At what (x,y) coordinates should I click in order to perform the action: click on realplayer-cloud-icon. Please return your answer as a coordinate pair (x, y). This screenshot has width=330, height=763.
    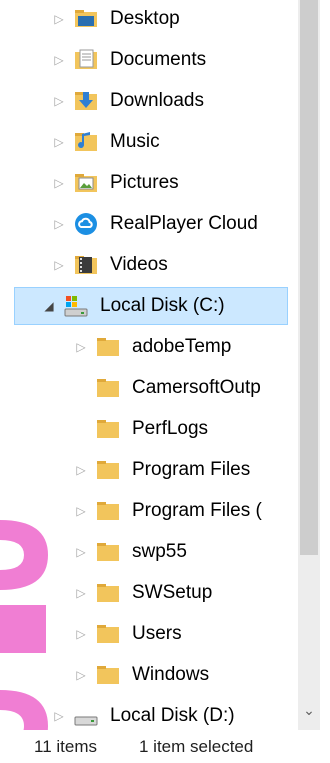
    Looking at the image, I should click on (86, 224).